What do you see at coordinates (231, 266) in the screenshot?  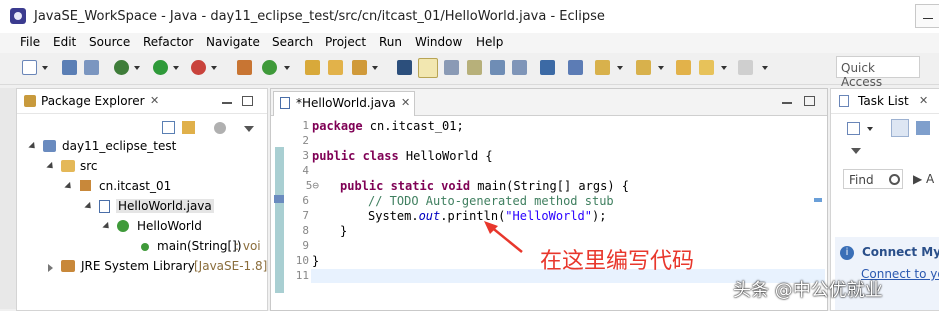 I see `jre-version: [JavaSE-1.8]` at bounding box center [231, 266].